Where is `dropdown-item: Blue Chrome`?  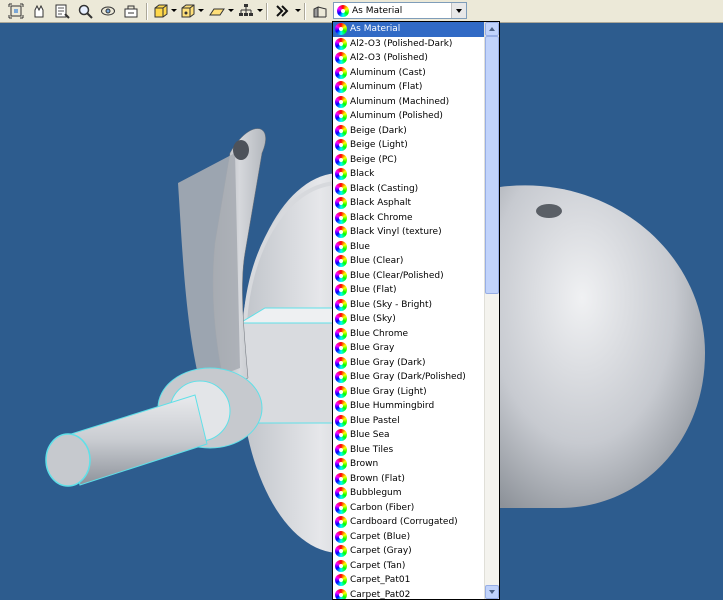 dropdown-item: Blue Chrome is located at coordinates (409, 334).